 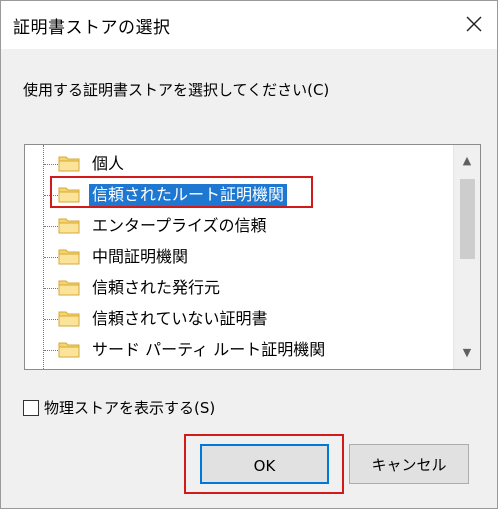 I want to click on ok-button: OK, so click(x=264, y=464).